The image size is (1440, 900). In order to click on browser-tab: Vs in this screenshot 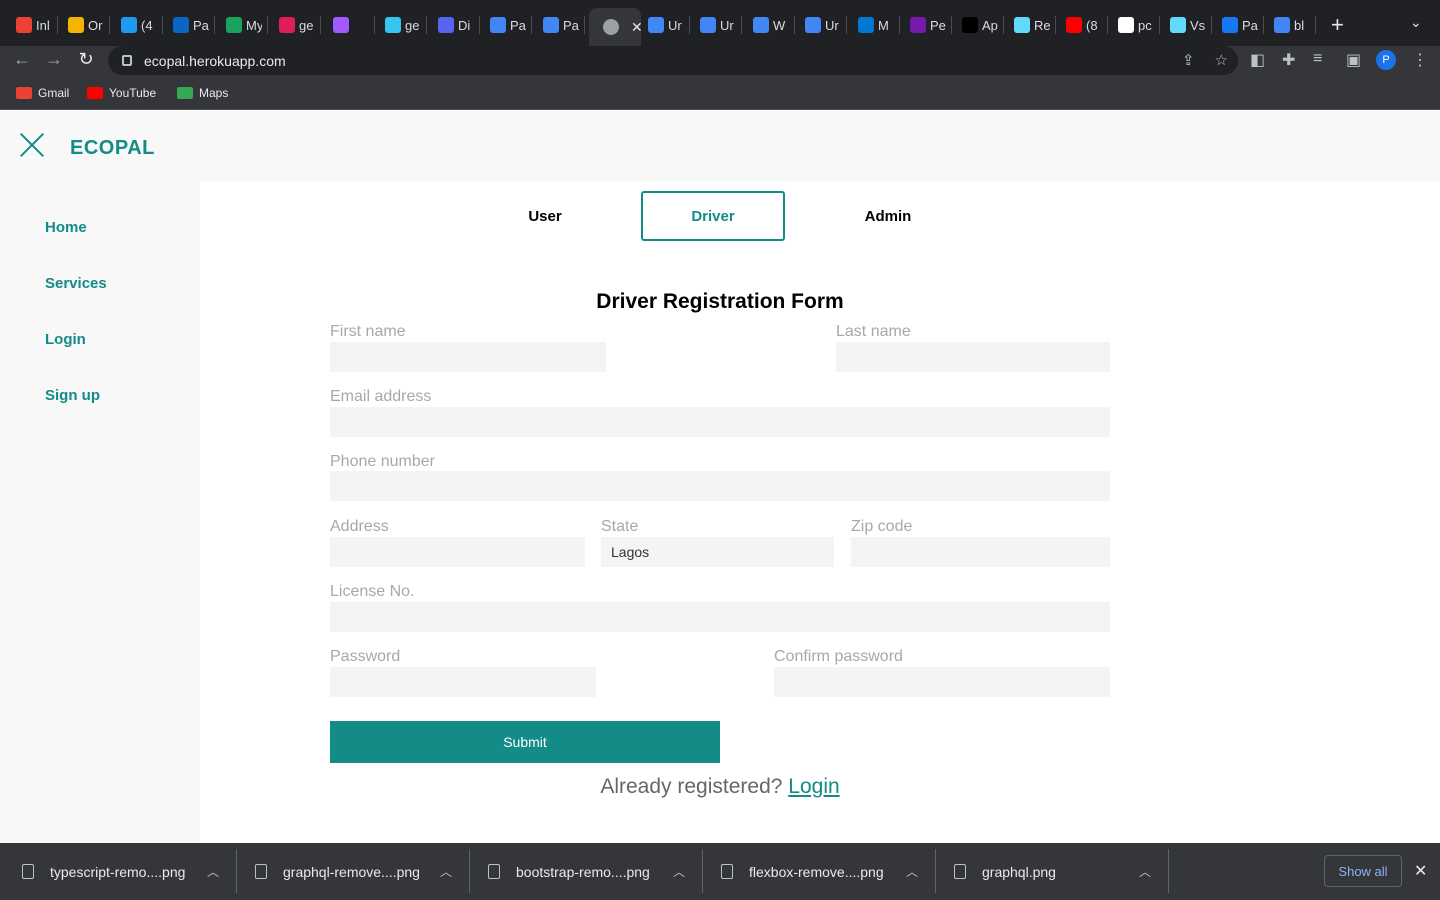, I will do `click(1181, 25)`.